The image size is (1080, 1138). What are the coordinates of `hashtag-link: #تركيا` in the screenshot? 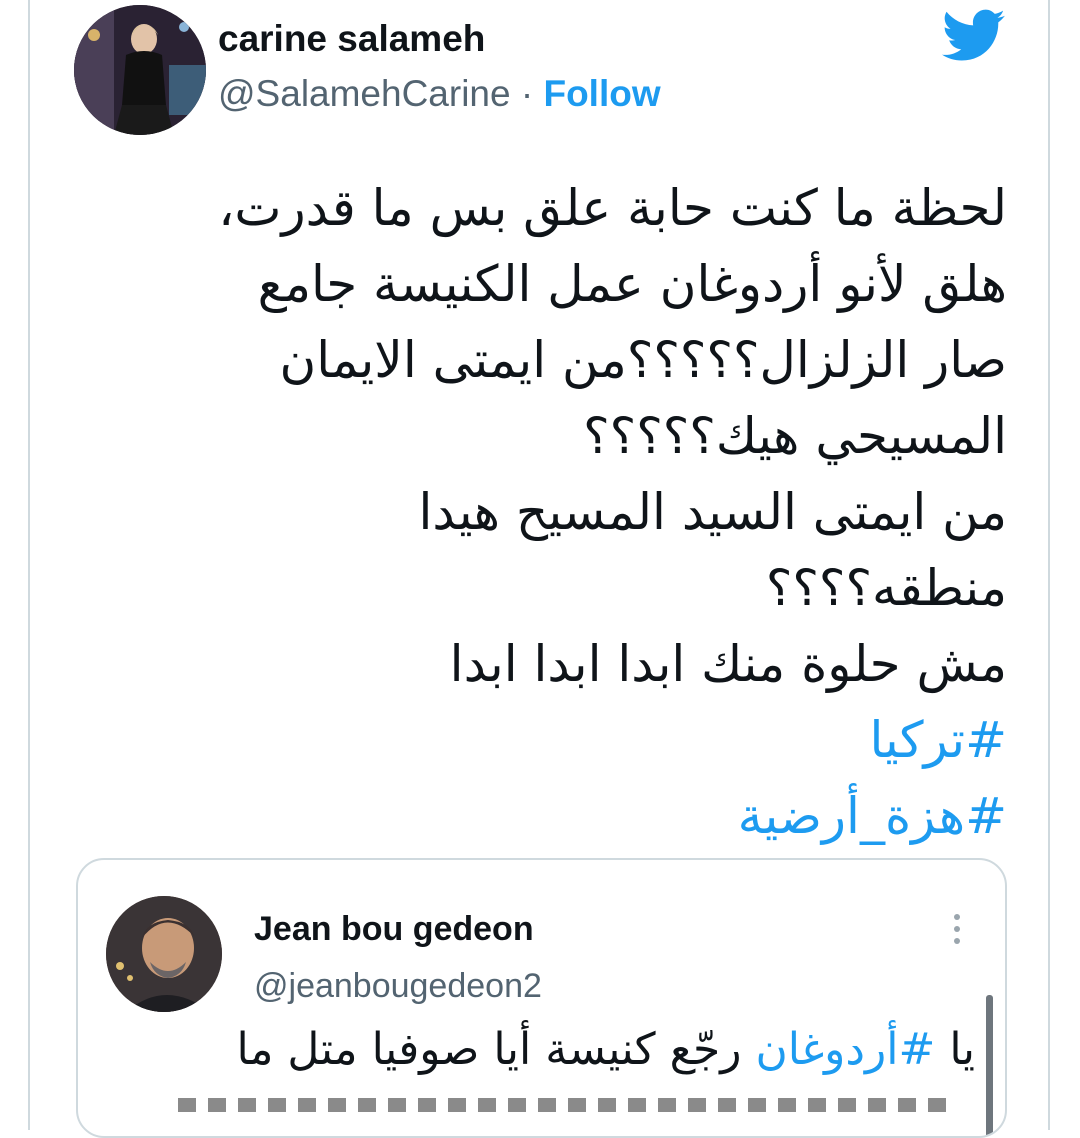 It's located at (557, 740).